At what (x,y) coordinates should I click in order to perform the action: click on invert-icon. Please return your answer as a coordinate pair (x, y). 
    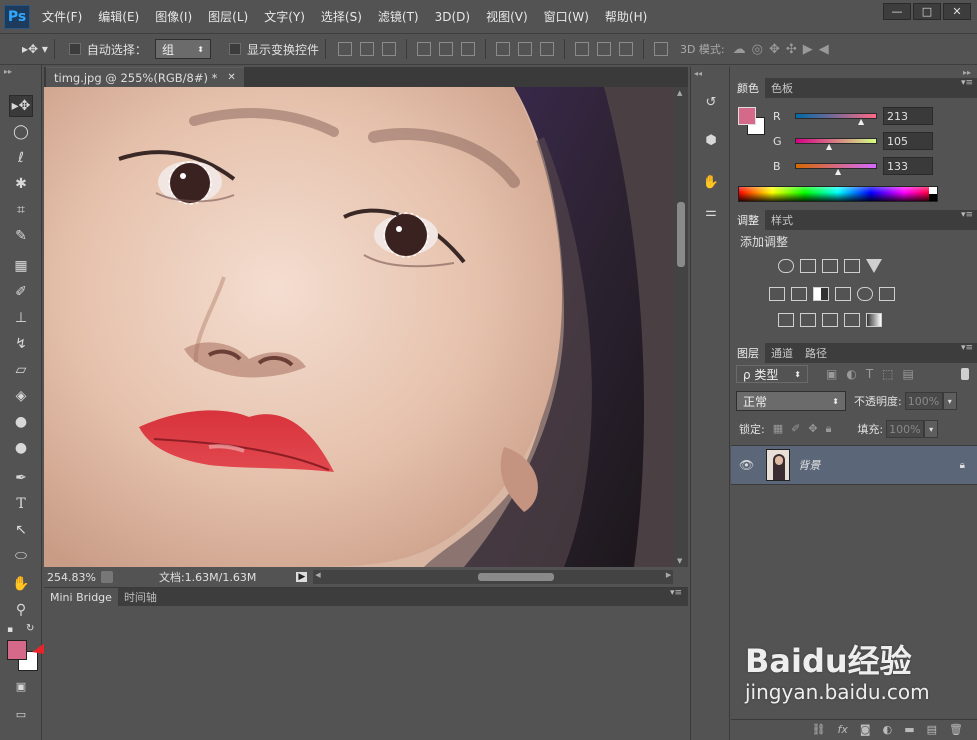
    Looking at the image, I should click on (786, 320).